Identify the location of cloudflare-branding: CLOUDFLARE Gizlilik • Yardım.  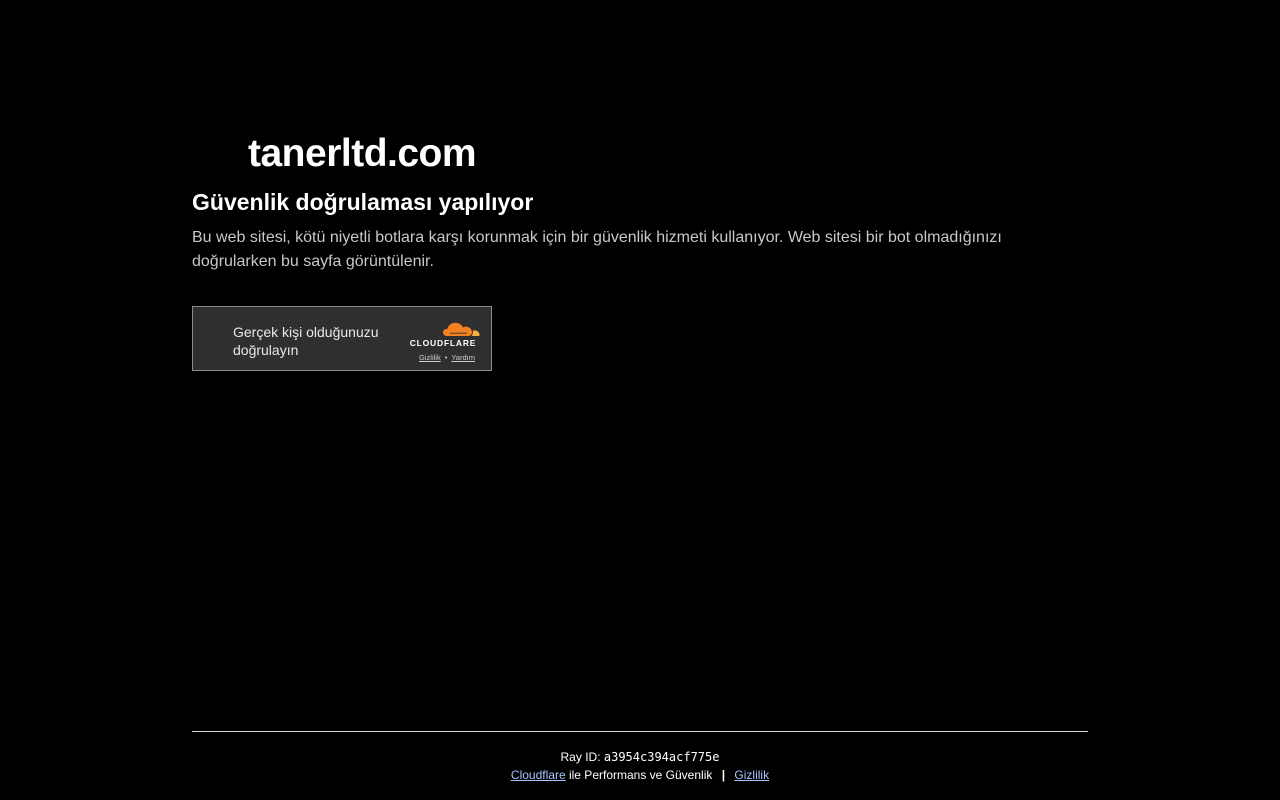
(443, 341).